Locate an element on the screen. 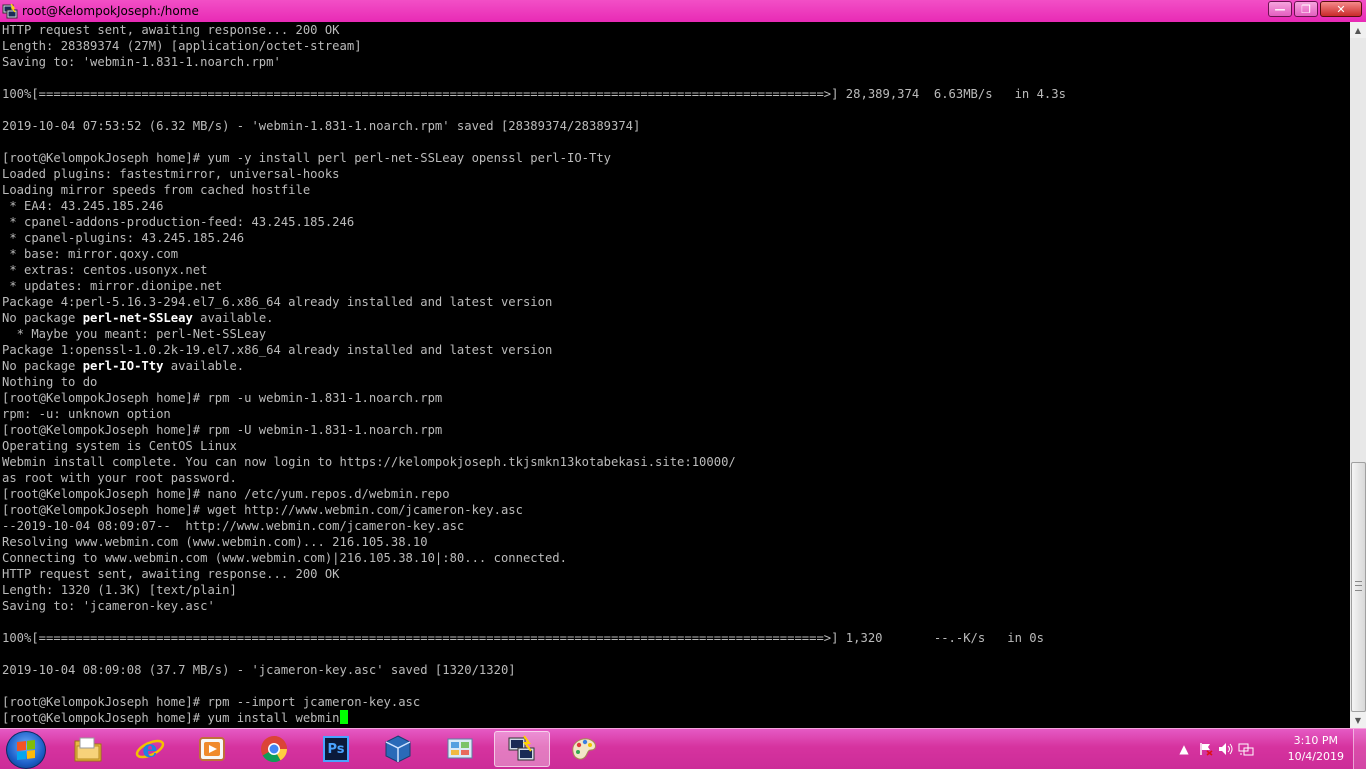 This screenshot has height=769, width=1366. start-button is located at coordinates (26, 750).